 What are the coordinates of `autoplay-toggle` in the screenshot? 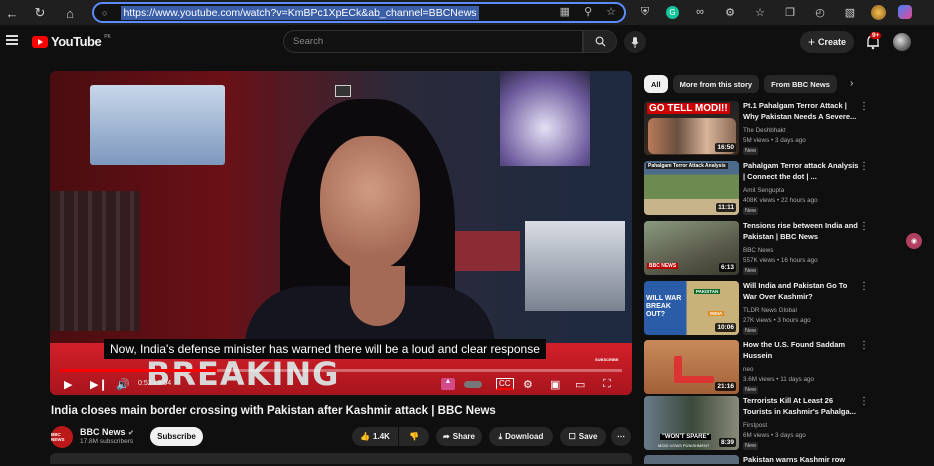 It's located at (473, 384).